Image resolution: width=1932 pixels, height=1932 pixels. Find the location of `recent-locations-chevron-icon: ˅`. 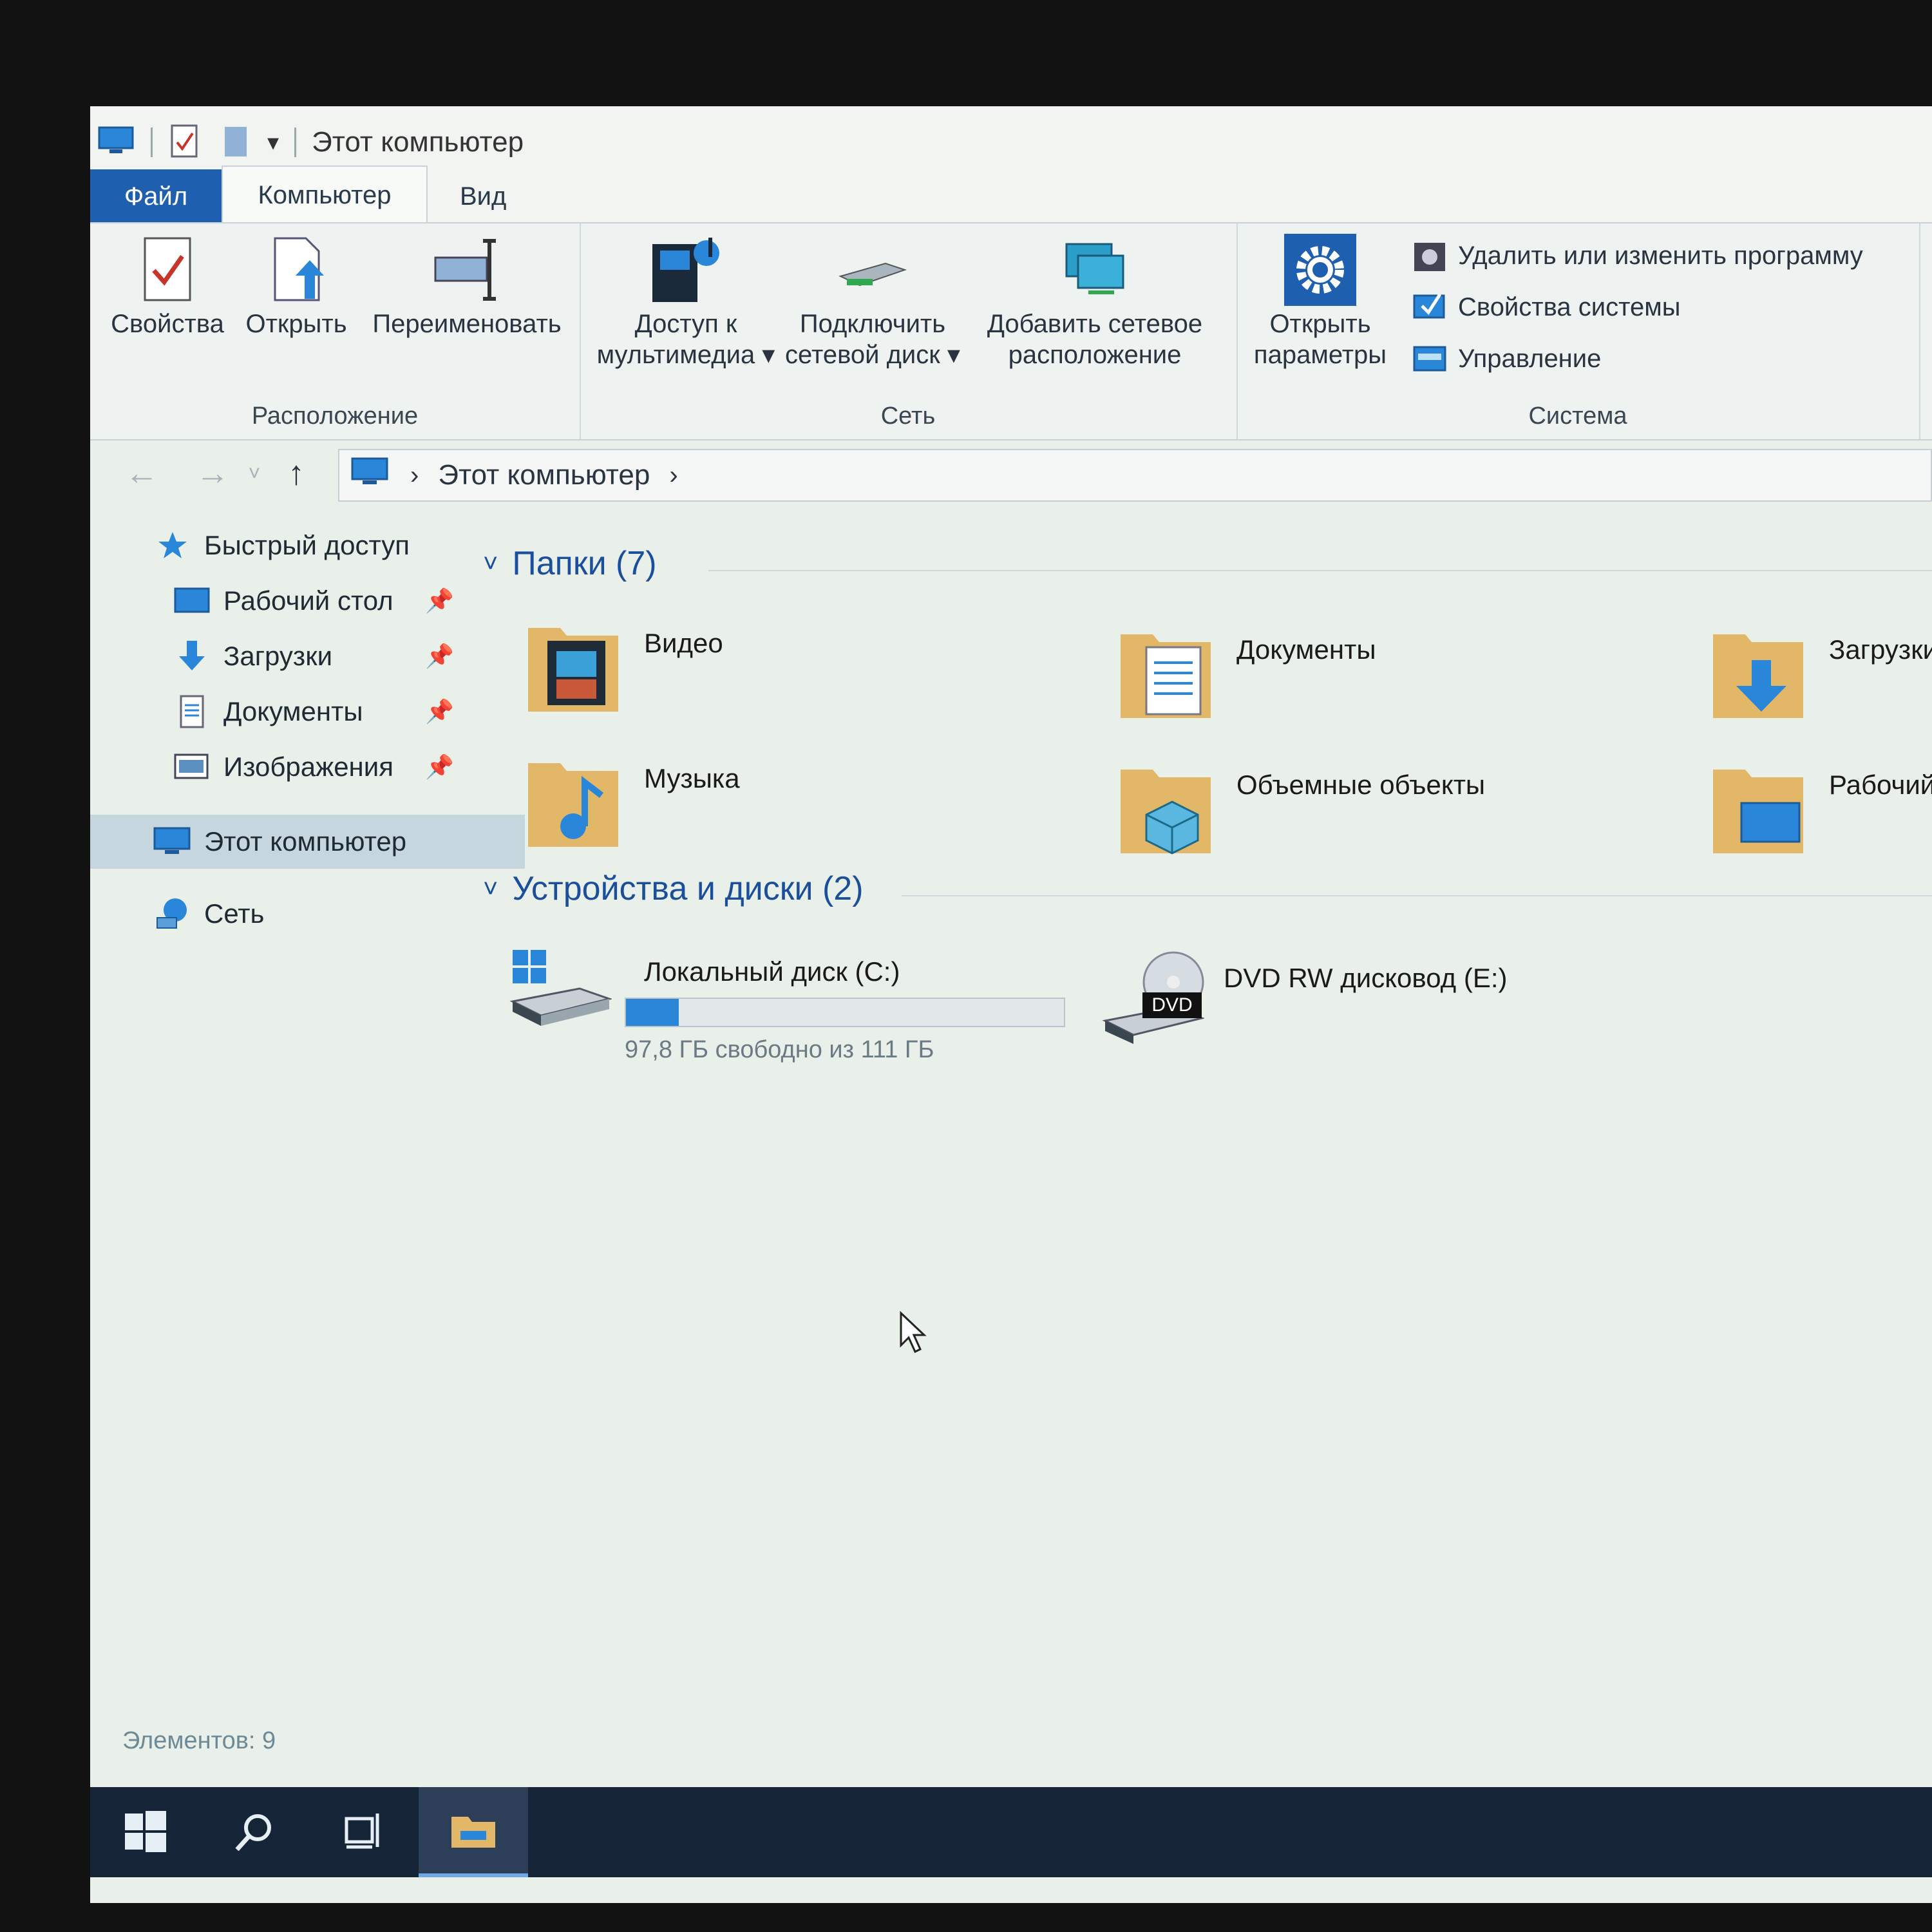

recent-locations-chevron-icon: ˅ is located at coordinates (254, 474).